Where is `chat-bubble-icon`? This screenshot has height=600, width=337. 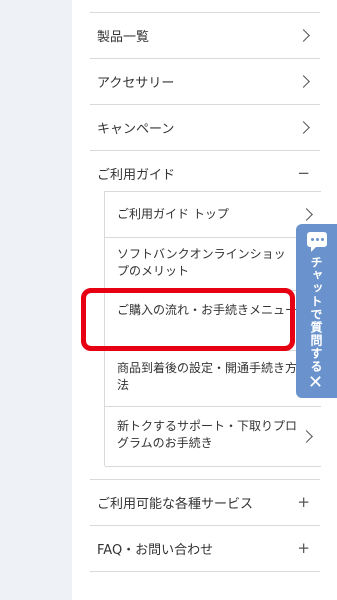
chat-bubble-icon is located at coordinates (317, 242).